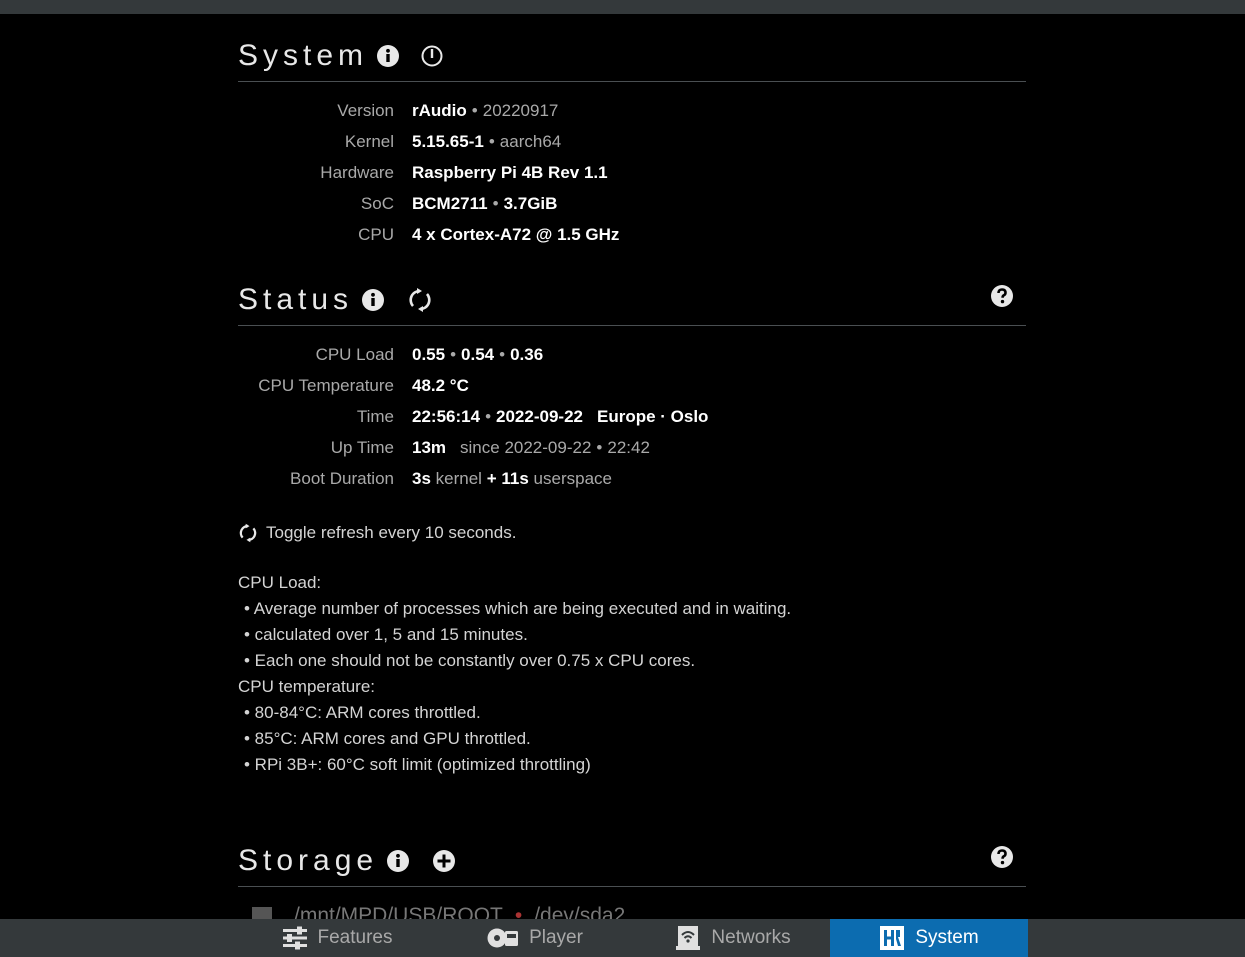  I want to click on tab-features-label: Features, so click(355, 937).